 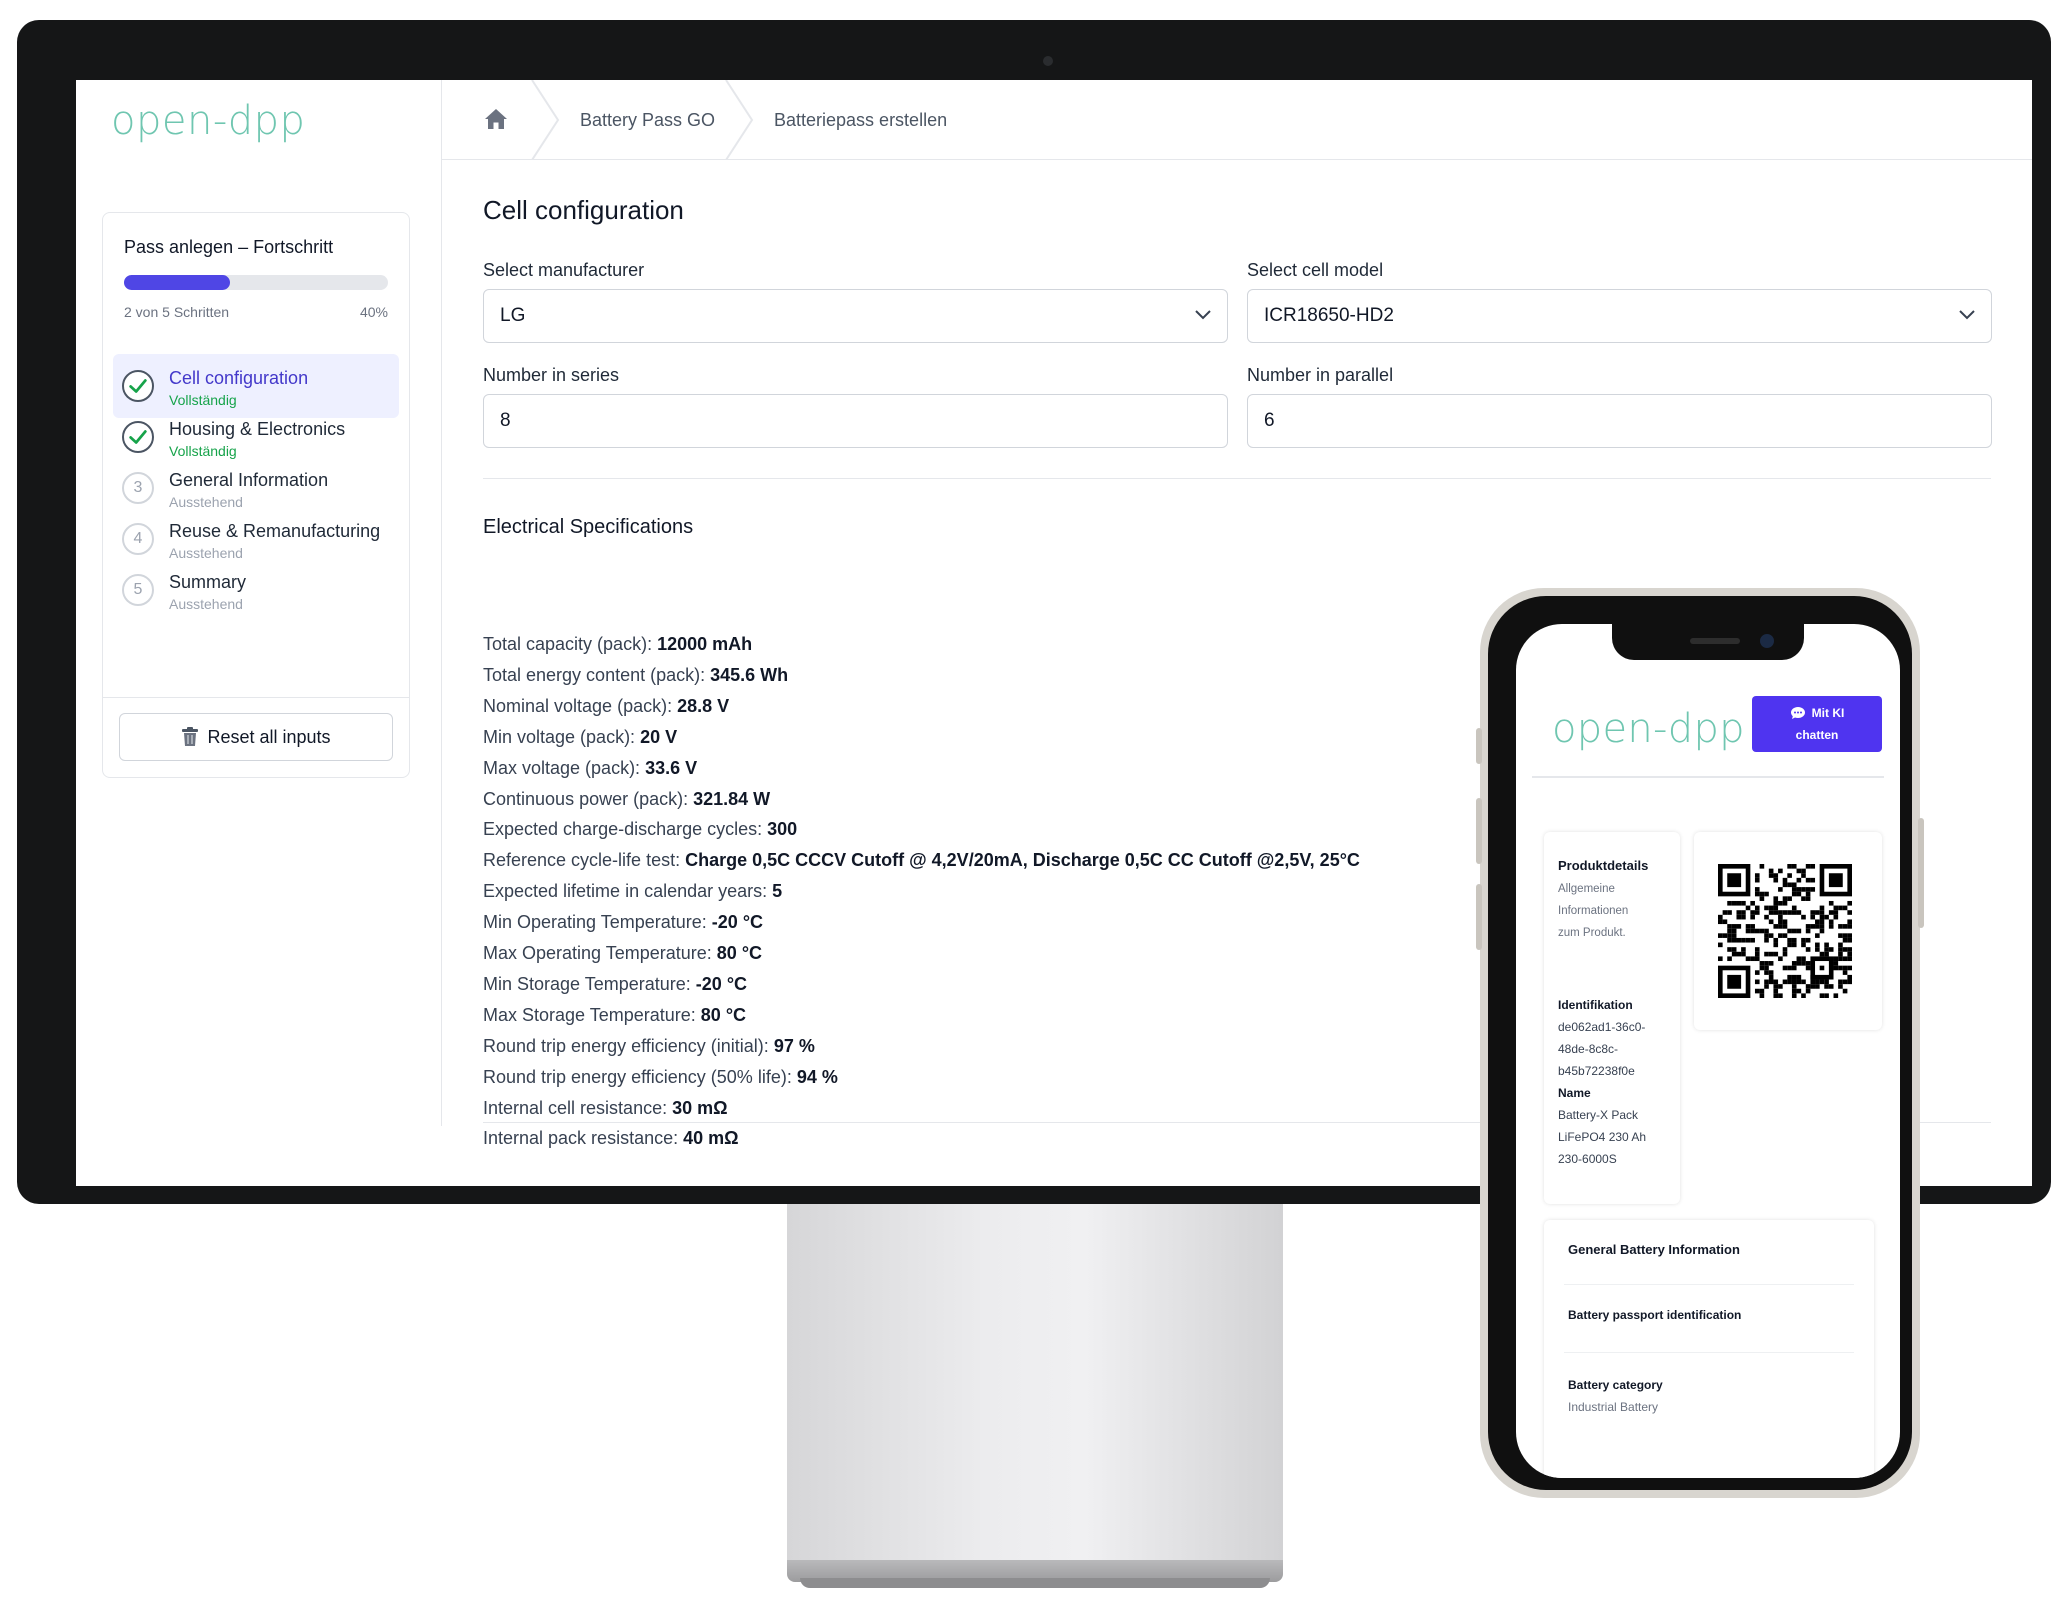 What do you see at coordinates (1269, 420) in the screenshot?
I see `parallel-value: 6` at bounding box center [1269, 420].